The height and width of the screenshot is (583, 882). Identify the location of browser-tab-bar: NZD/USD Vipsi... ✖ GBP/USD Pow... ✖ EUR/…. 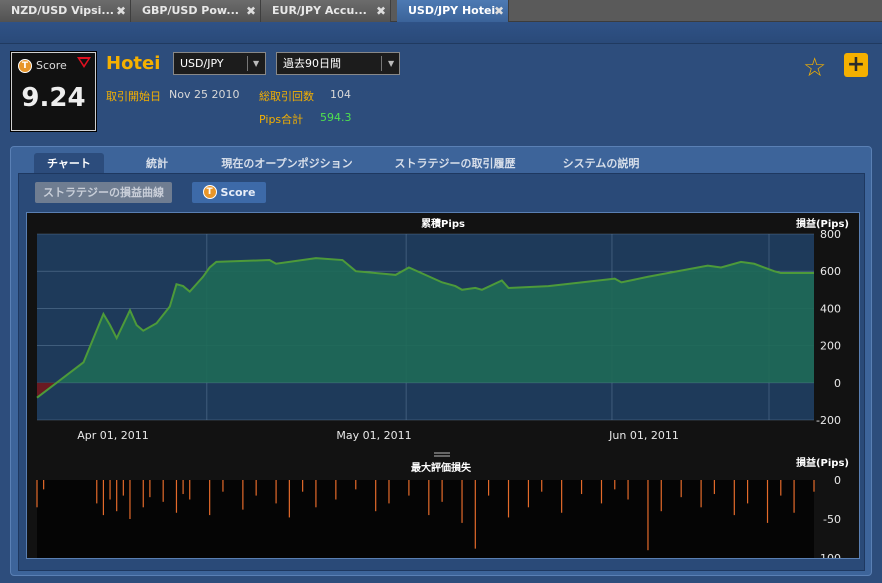
(441, 11).